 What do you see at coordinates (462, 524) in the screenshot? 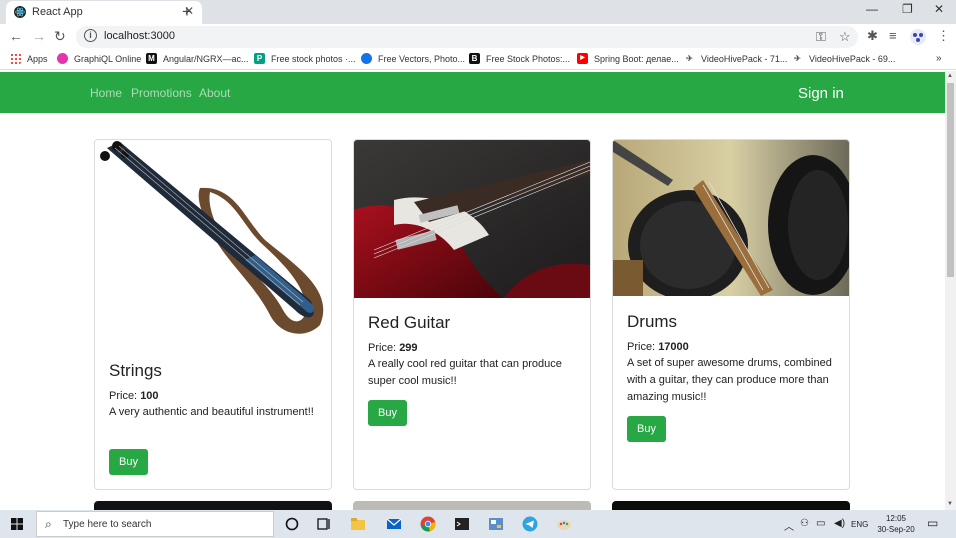
I see `terminal-icon` at bounding box center [462, 524].